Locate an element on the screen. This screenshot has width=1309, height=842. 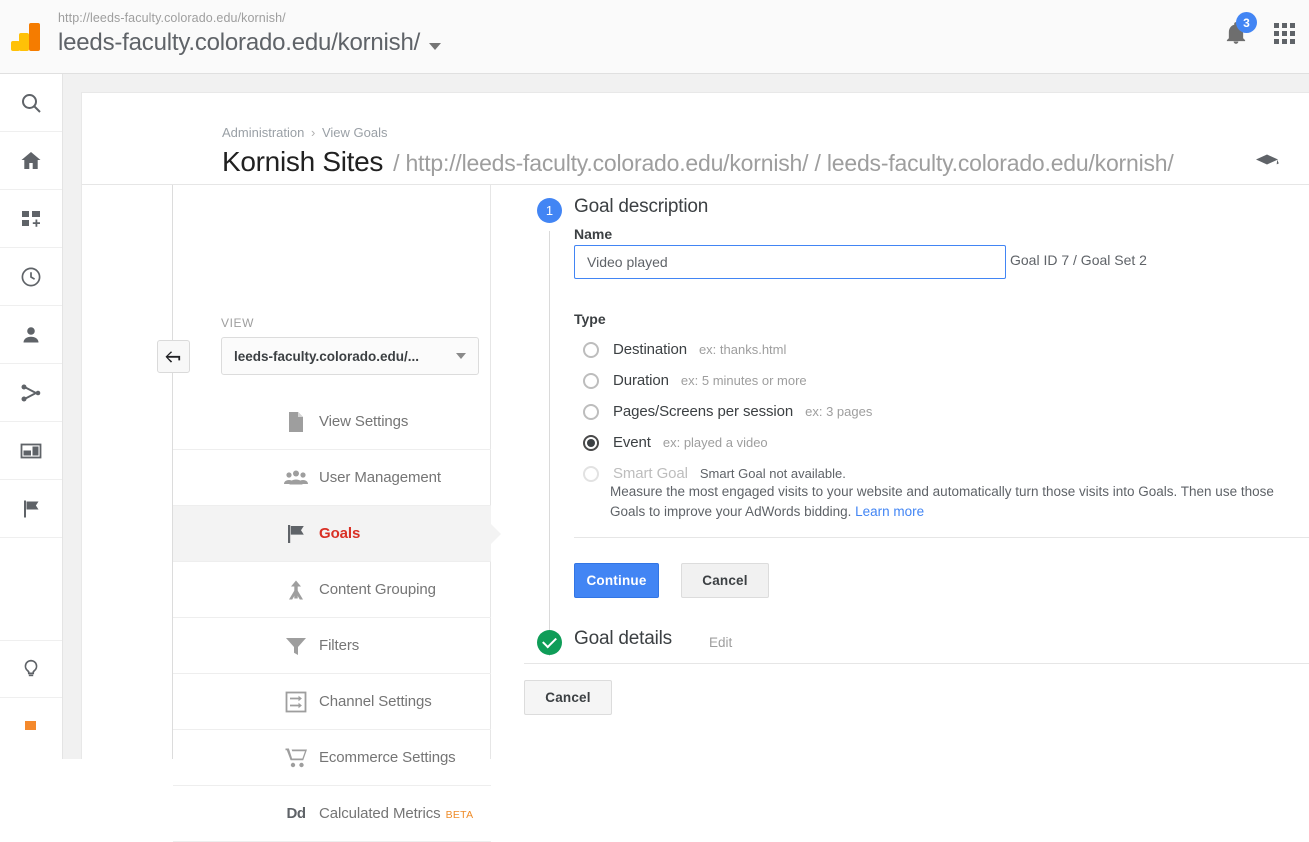
shopping-cart-icon is located at coordinates (296, 757).